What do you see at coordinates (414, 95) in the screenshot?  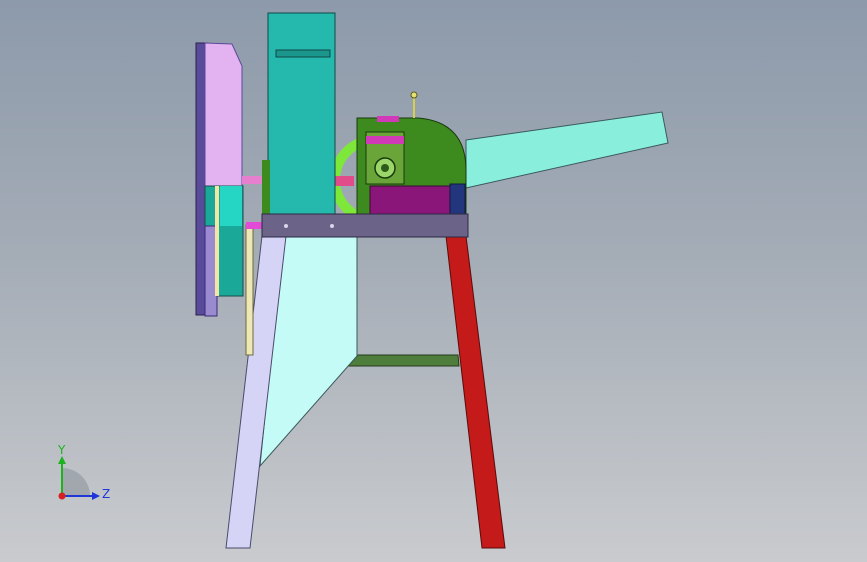 I see `lever-knob` at bounding box center [414, 95].